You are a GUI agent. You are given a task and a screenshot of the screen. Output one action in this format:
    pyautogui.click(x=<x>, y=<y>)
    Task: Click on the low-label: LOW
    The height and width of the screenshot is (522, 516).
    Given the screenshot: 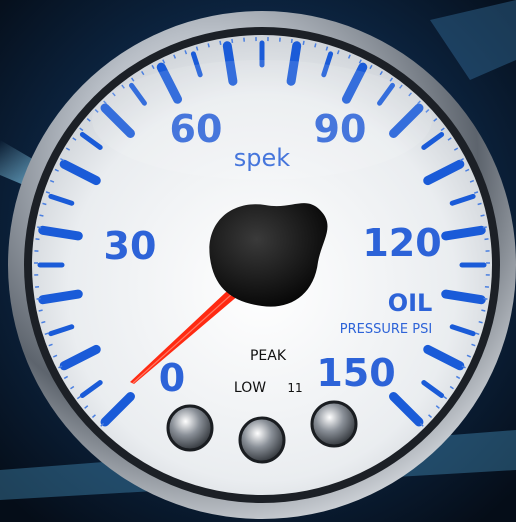 What is the action you would take?
    pyautogui.click(x=250, y=388)
    